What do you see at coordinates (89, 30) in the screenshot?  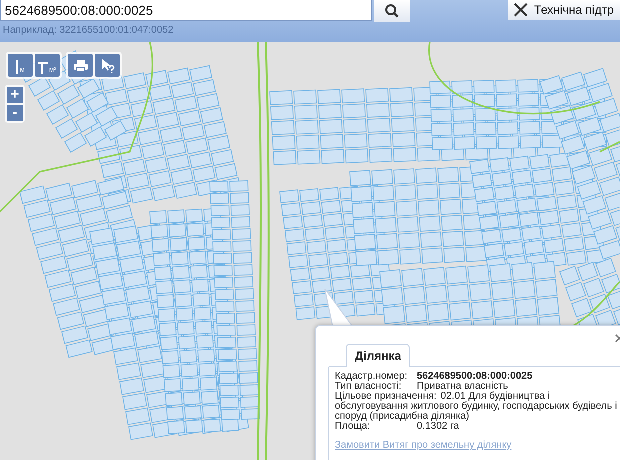 I see `example-hint: Наприклад: 3221655100:01:047:0052` at bounding box center [89, 30].